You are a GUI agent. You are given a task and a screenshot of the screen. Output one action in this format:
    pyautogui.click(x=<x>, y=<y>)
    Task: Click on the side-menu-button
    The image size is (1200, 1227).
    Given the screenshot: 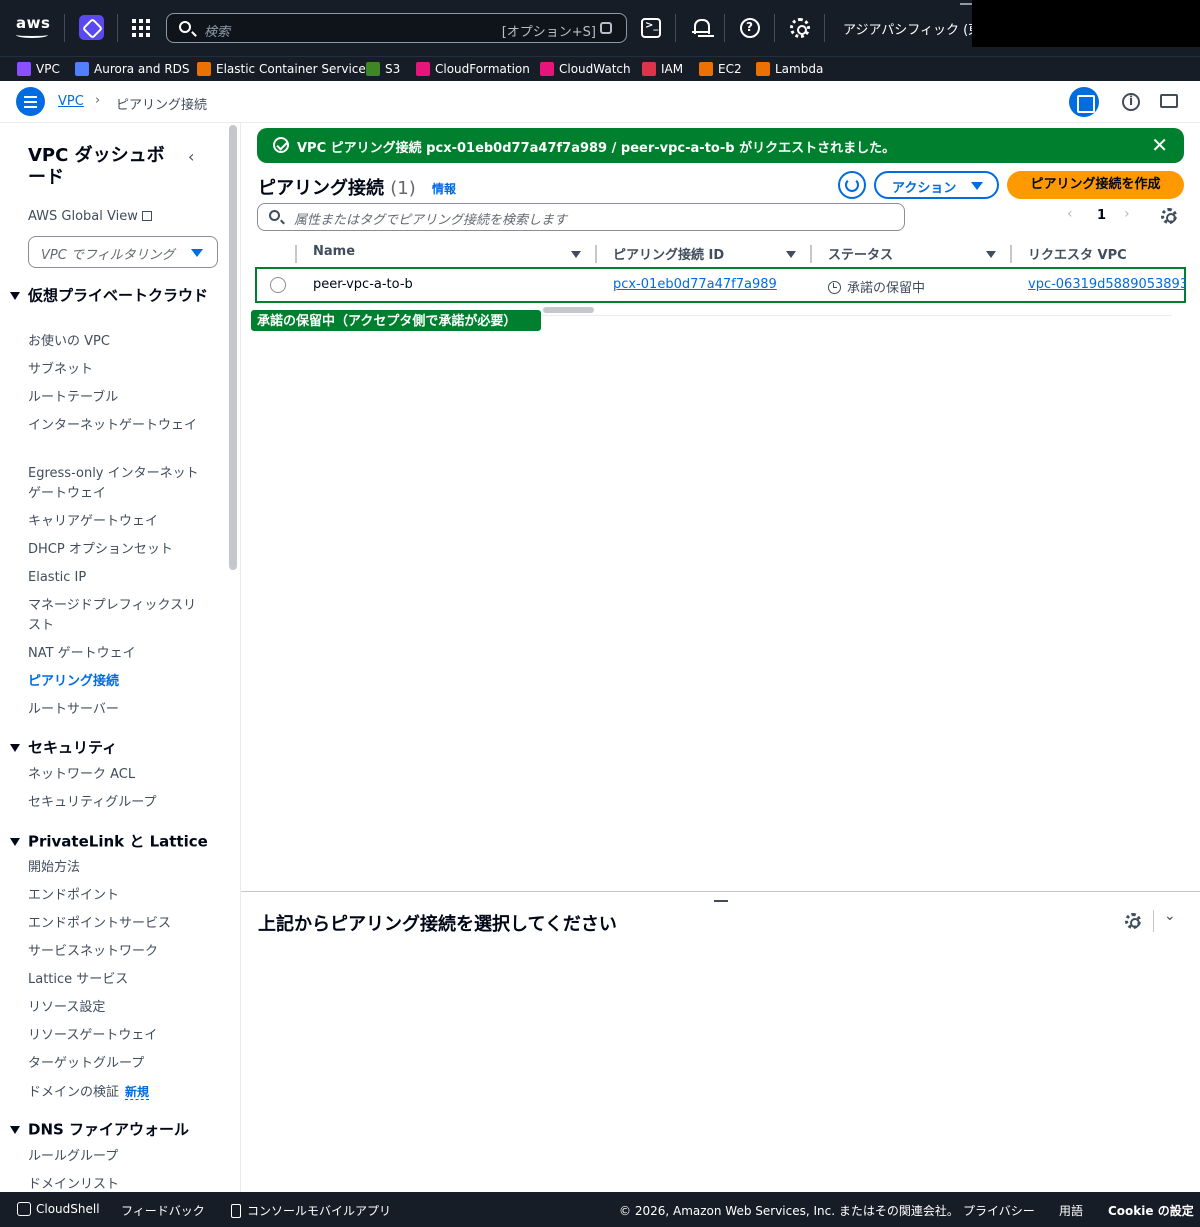 What is the action you would take?
    pyautogui.click(x=30, y=101)
    